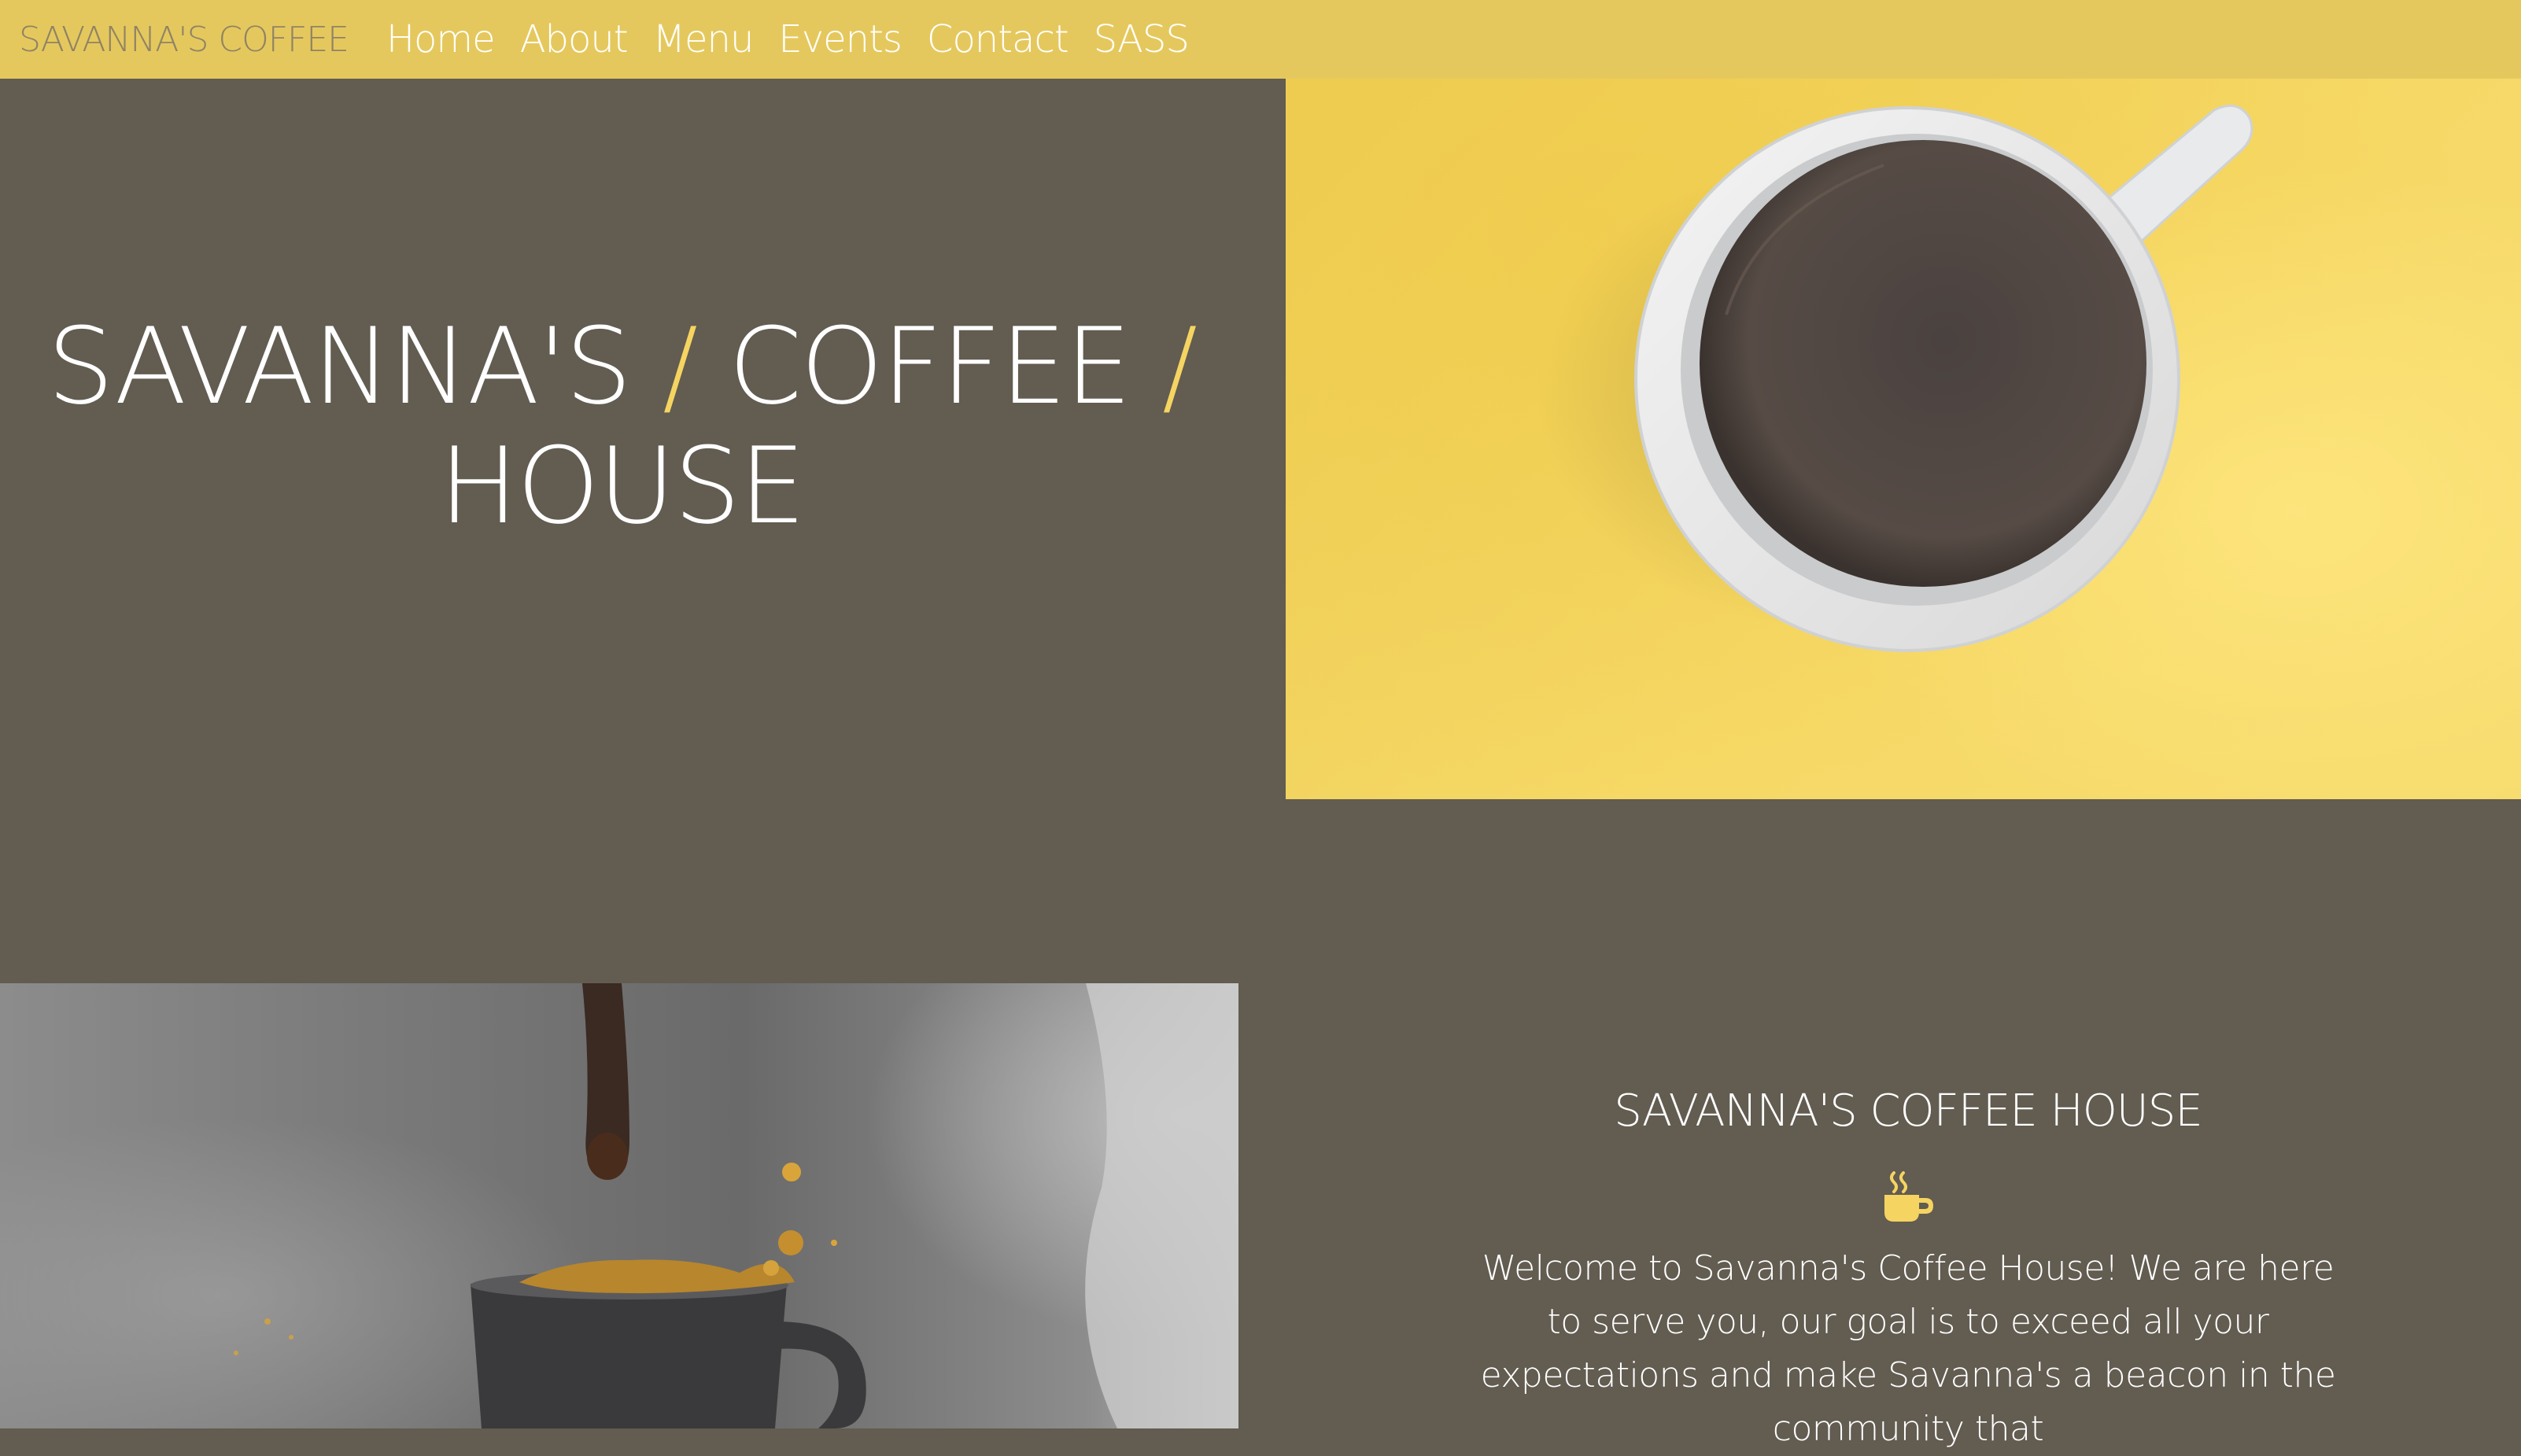 This screenshot has width=2521, height=1456. What do you see at coordinates (998, 39) in the screenshot?
I see `nav-link-contact: Contact` at bounding box center [998, 39].